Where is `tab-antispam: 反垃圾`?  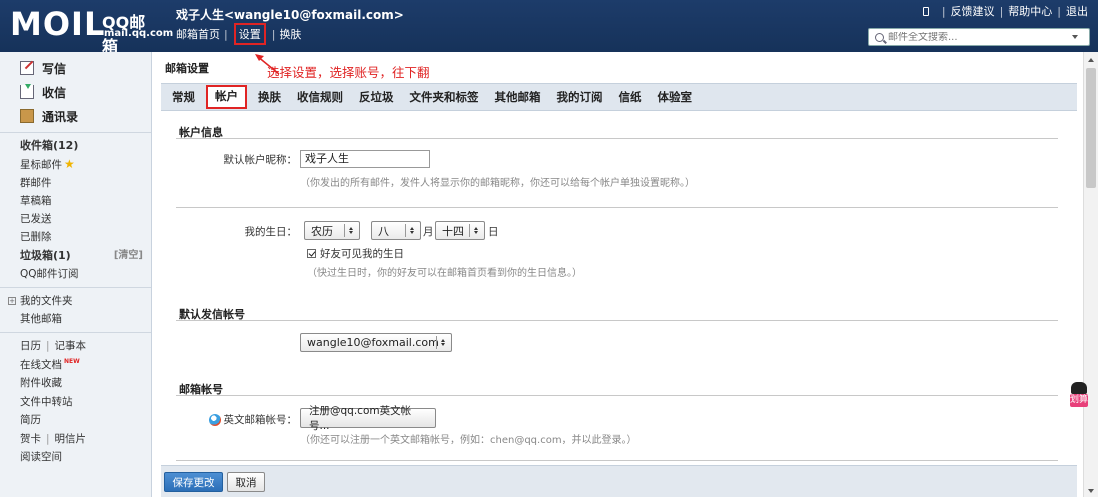 tab-antispam: 反垃圾 is located at coordinates (376, 97).